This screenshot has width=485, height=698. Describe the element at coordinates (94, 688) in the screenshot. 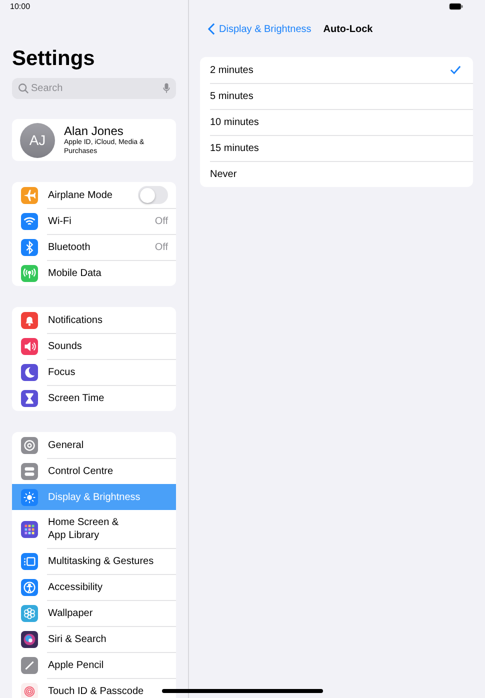

I see `sidebar-item: Touch ID & Passcode` at that location.